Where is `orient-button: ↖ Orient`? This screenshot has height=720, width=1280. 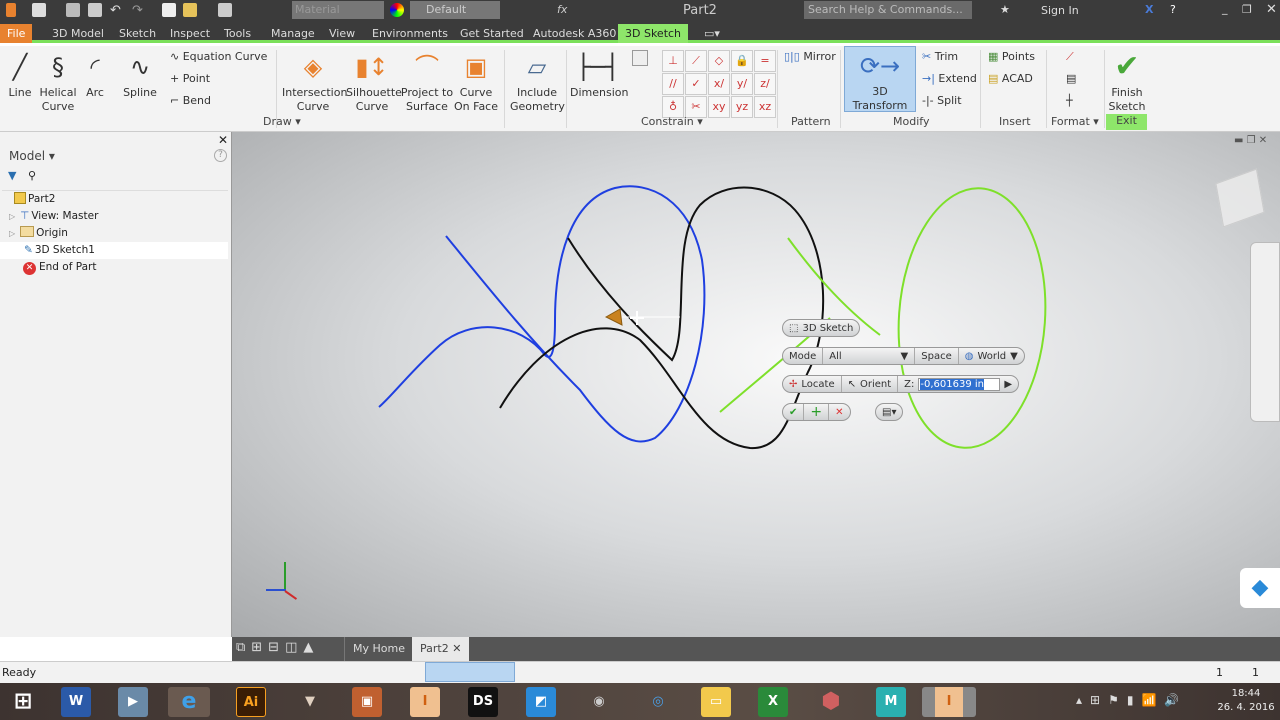
orient-button: ↖ Orient is located at coordinates (870, 384).